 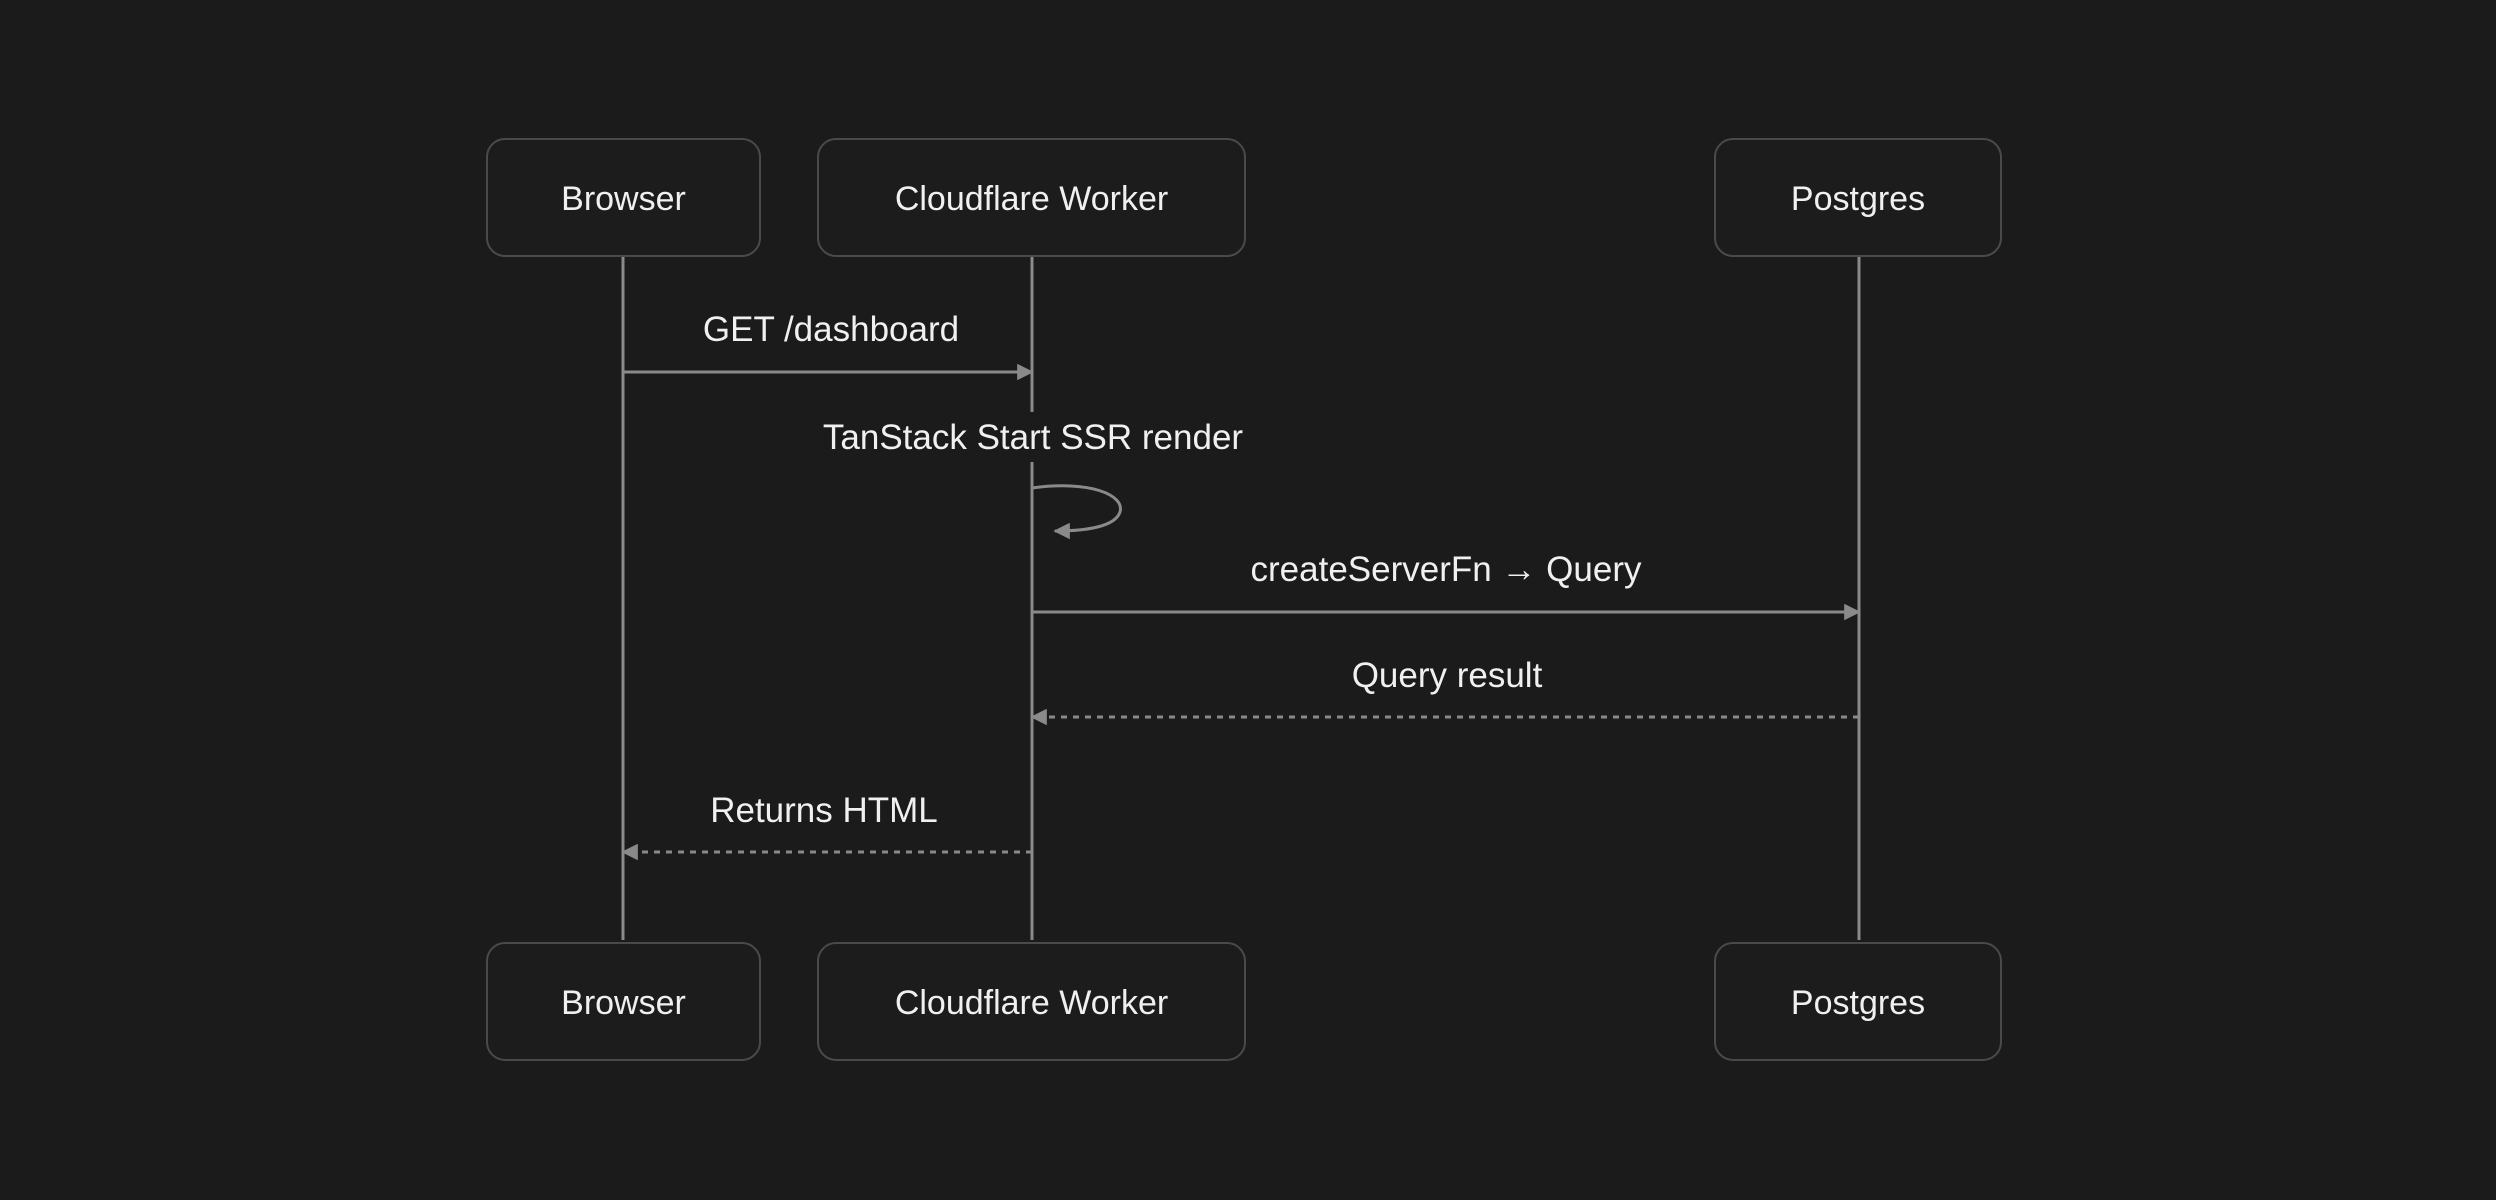 I want to click on message-label: TanStack Start SSR render, so click(x=1033, y=437).